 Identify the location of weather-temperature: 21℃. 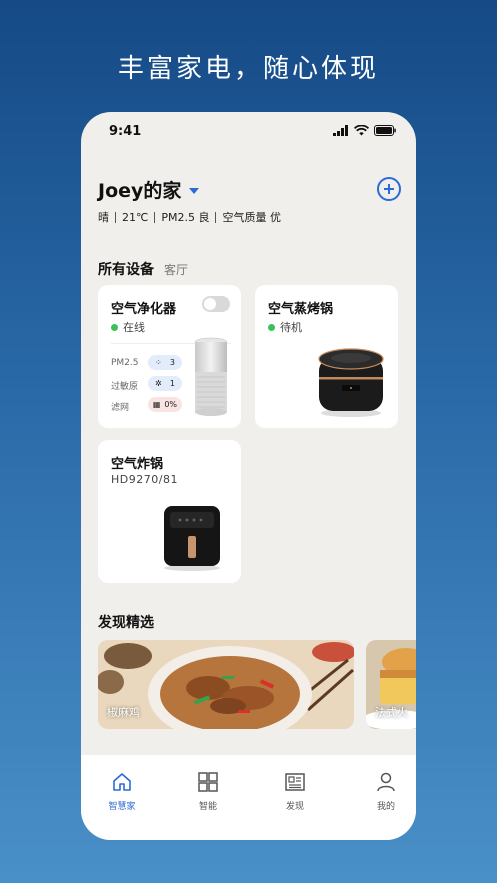
(135, 217).